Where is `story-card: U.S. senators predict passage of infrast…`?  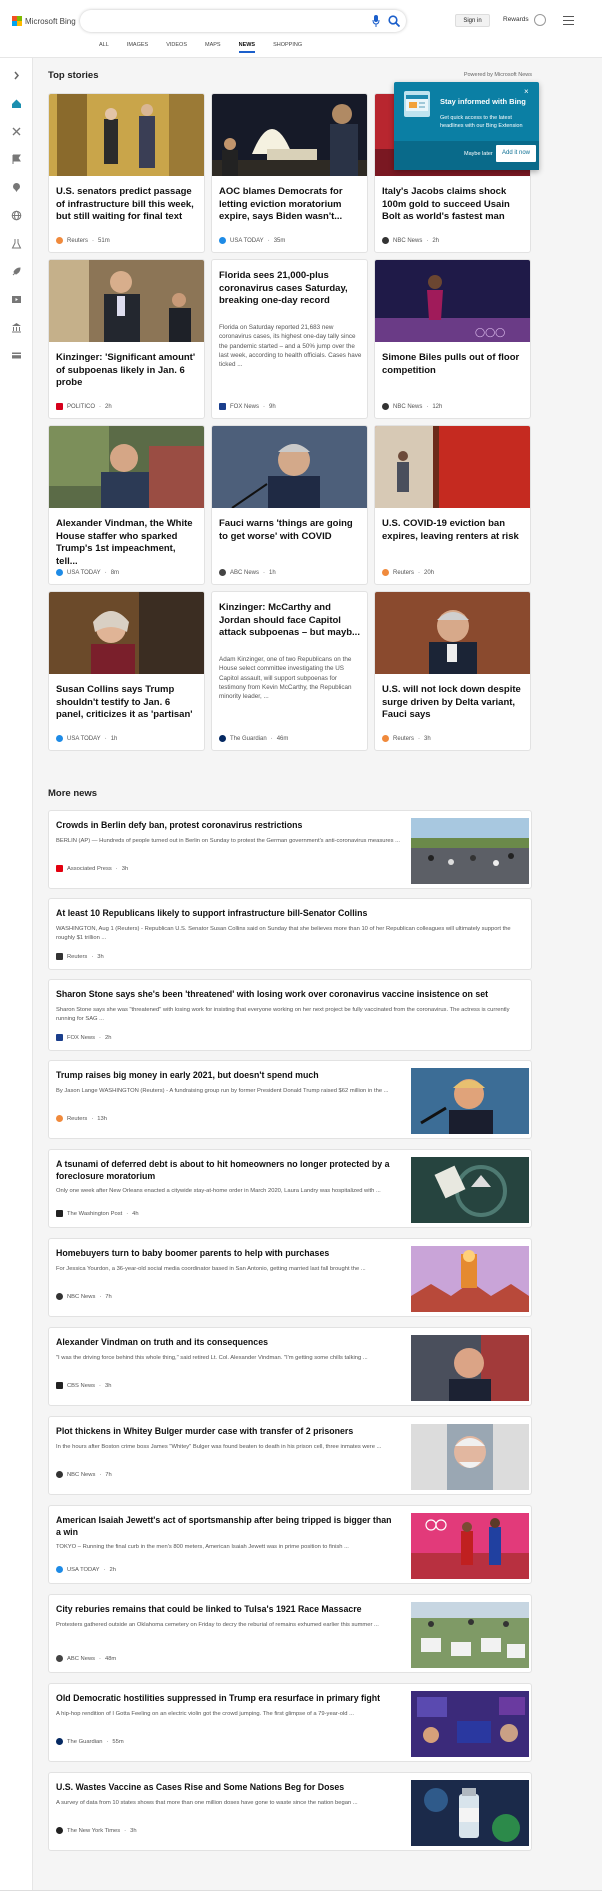
story-card: U.S. senators predict passage of infrast… is located at coordinates (126, 173).